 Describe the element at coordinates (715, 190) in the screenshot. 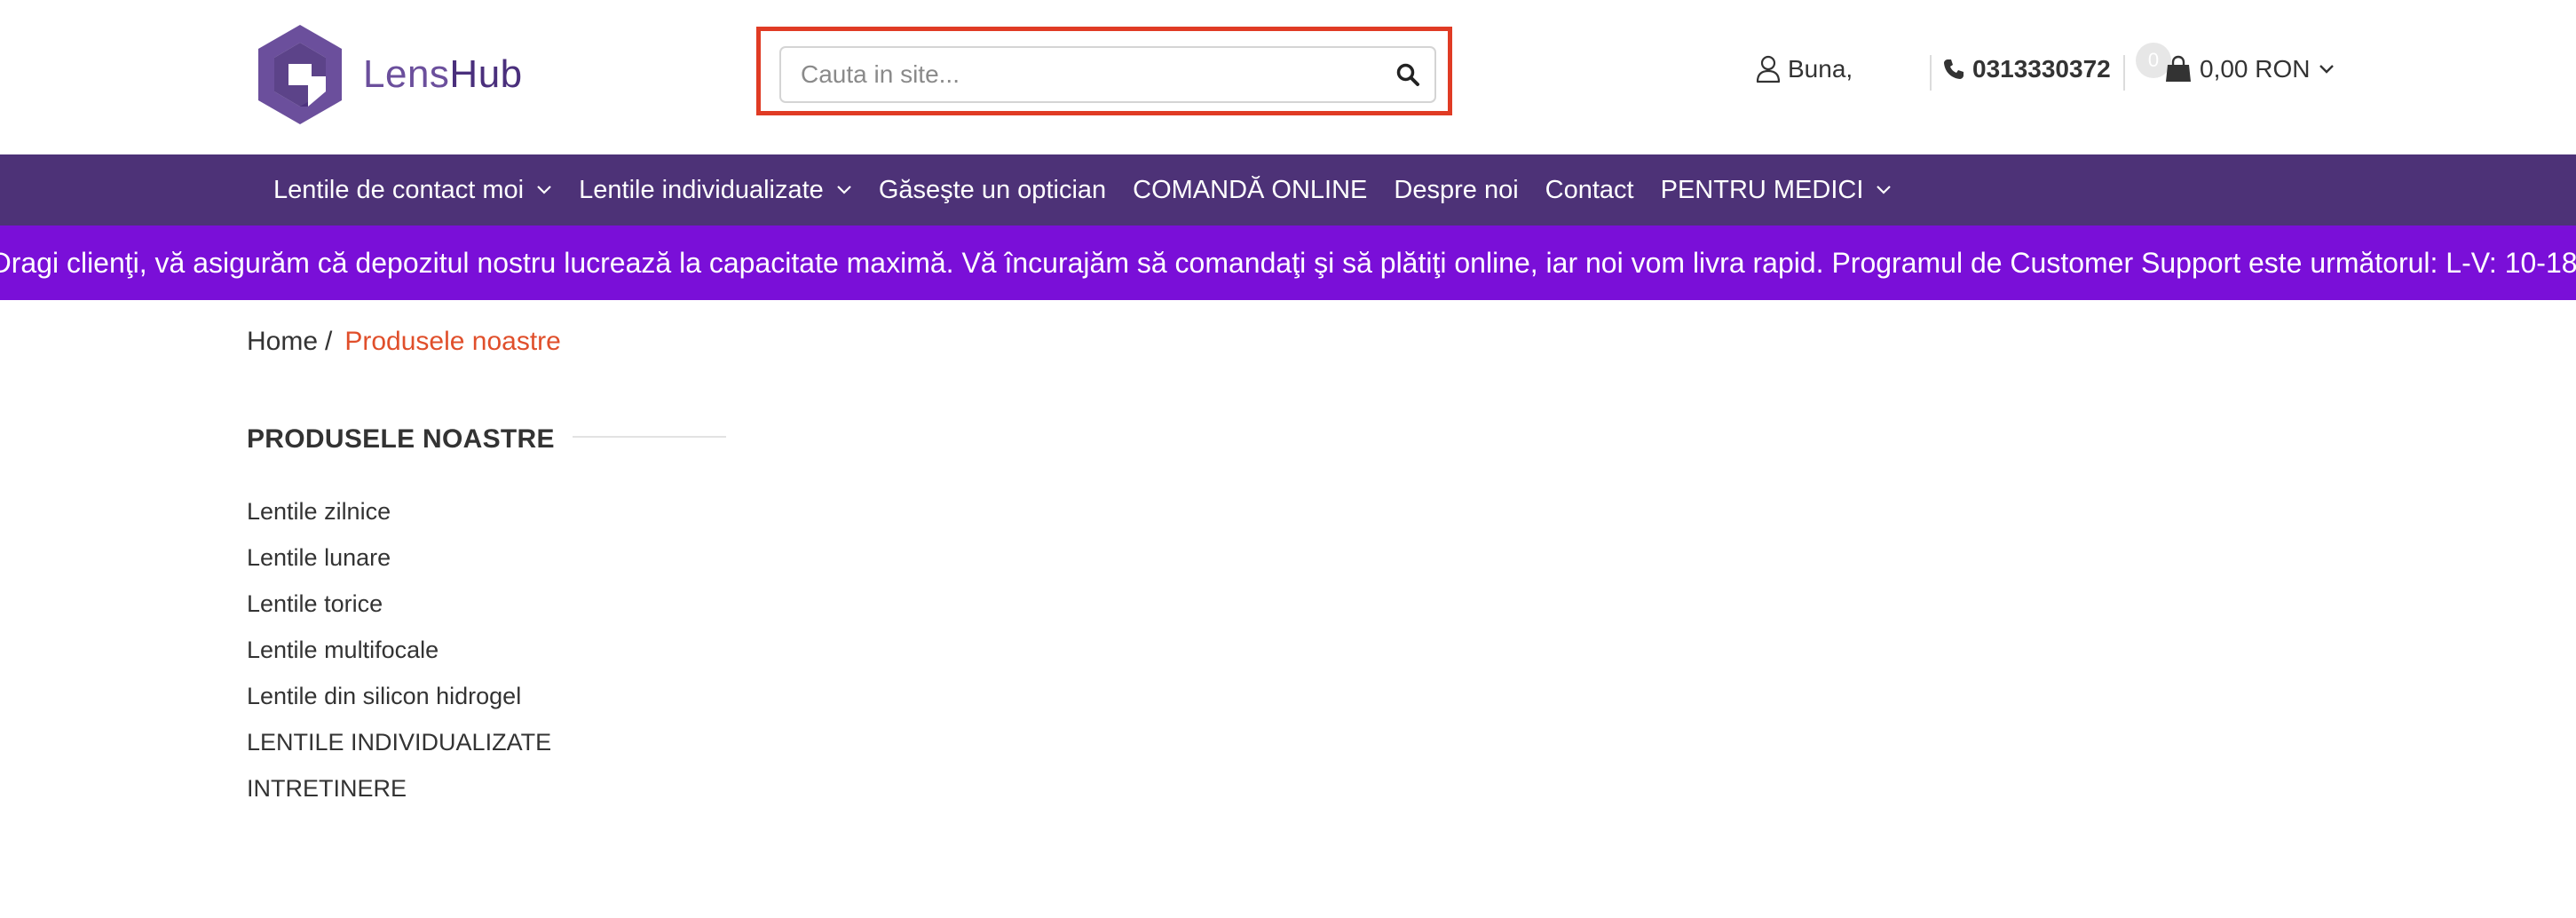

I see `nav-item-lentile-individualizate: Lentile individualizate` at that location.